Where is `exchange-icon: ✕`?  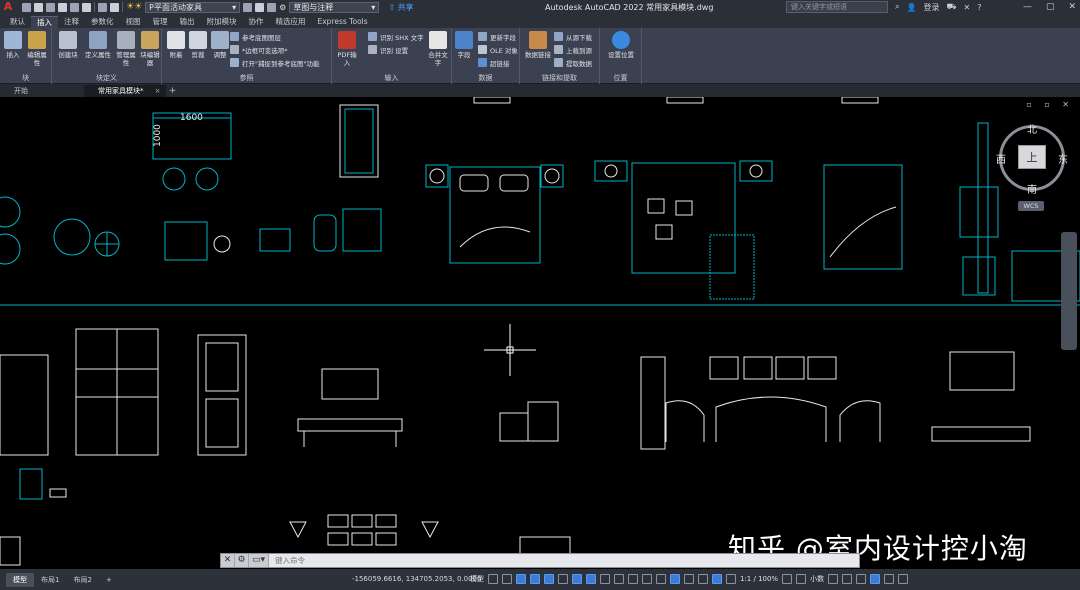 exchange-icon: ✕ is located at coordinates (967, 7).